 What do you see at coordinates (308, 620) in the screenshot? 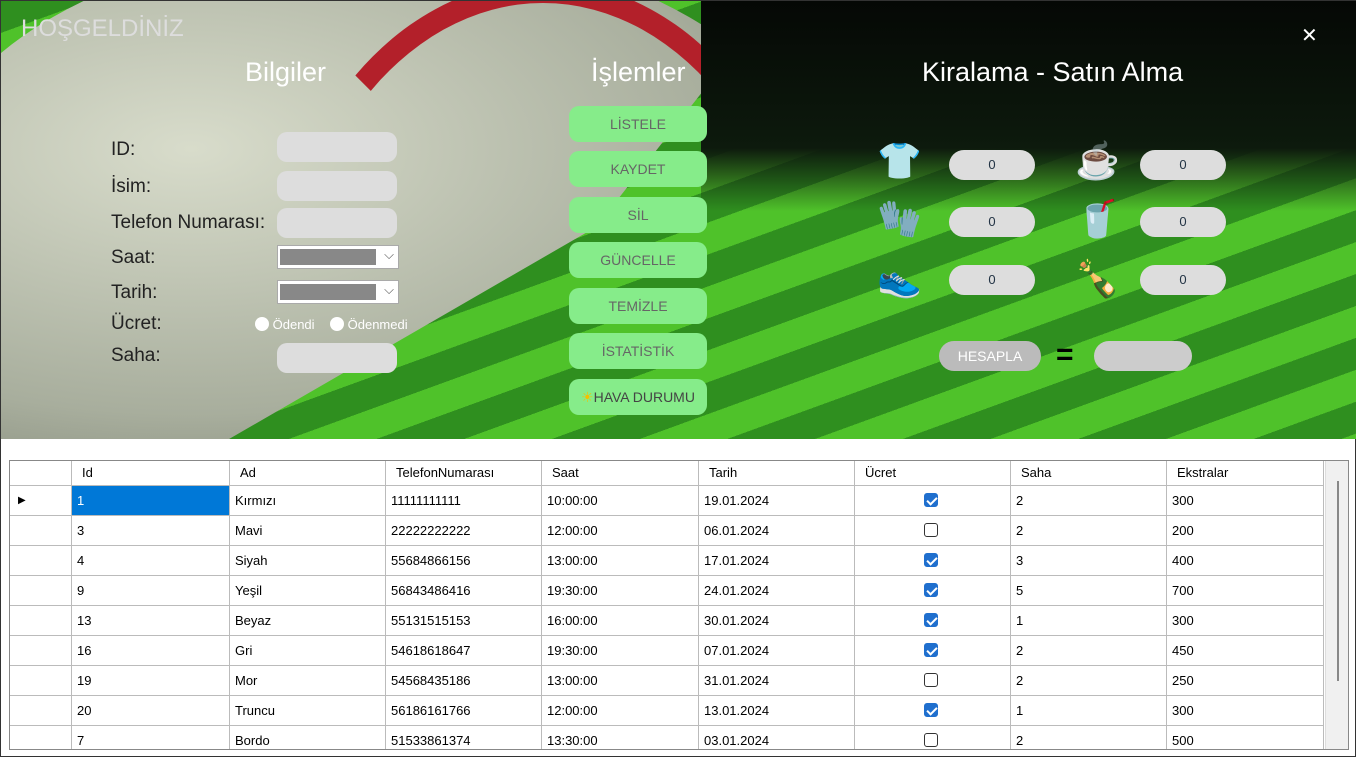
I see `table-cell: Beyaz` at bounding box center [308, 620].